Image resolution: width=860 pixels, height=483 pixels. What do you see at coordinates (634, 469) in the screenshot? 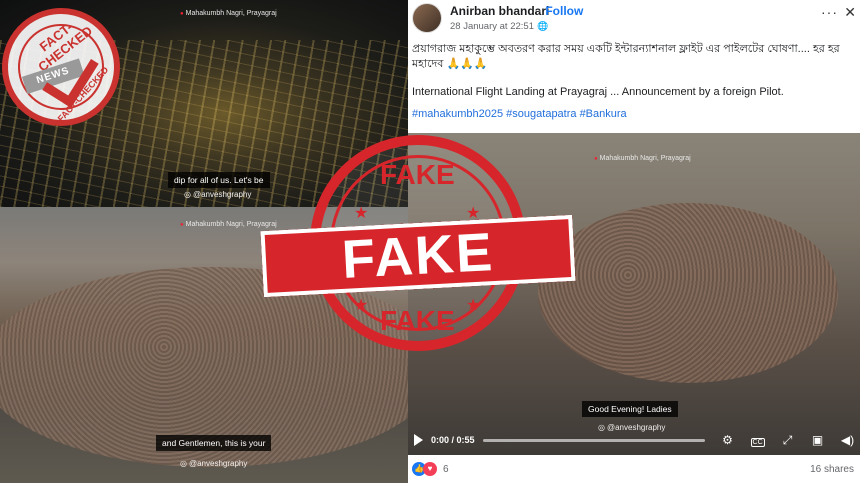
I see `post-footer: 👍 ♥ 6 16 shares` at bounding box center [634, 469].